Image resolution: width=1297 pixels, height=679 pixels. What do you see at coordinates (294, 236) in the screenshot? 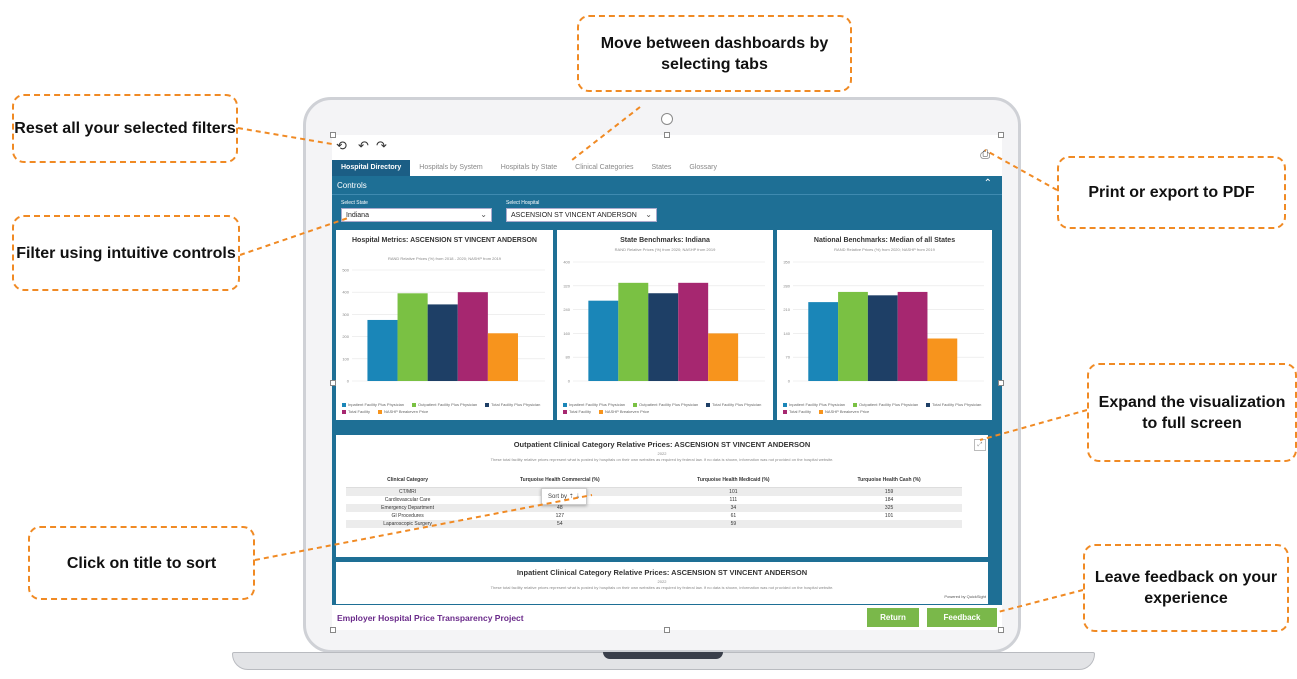
I see `connector-filter` at bounding box center [294, 236].